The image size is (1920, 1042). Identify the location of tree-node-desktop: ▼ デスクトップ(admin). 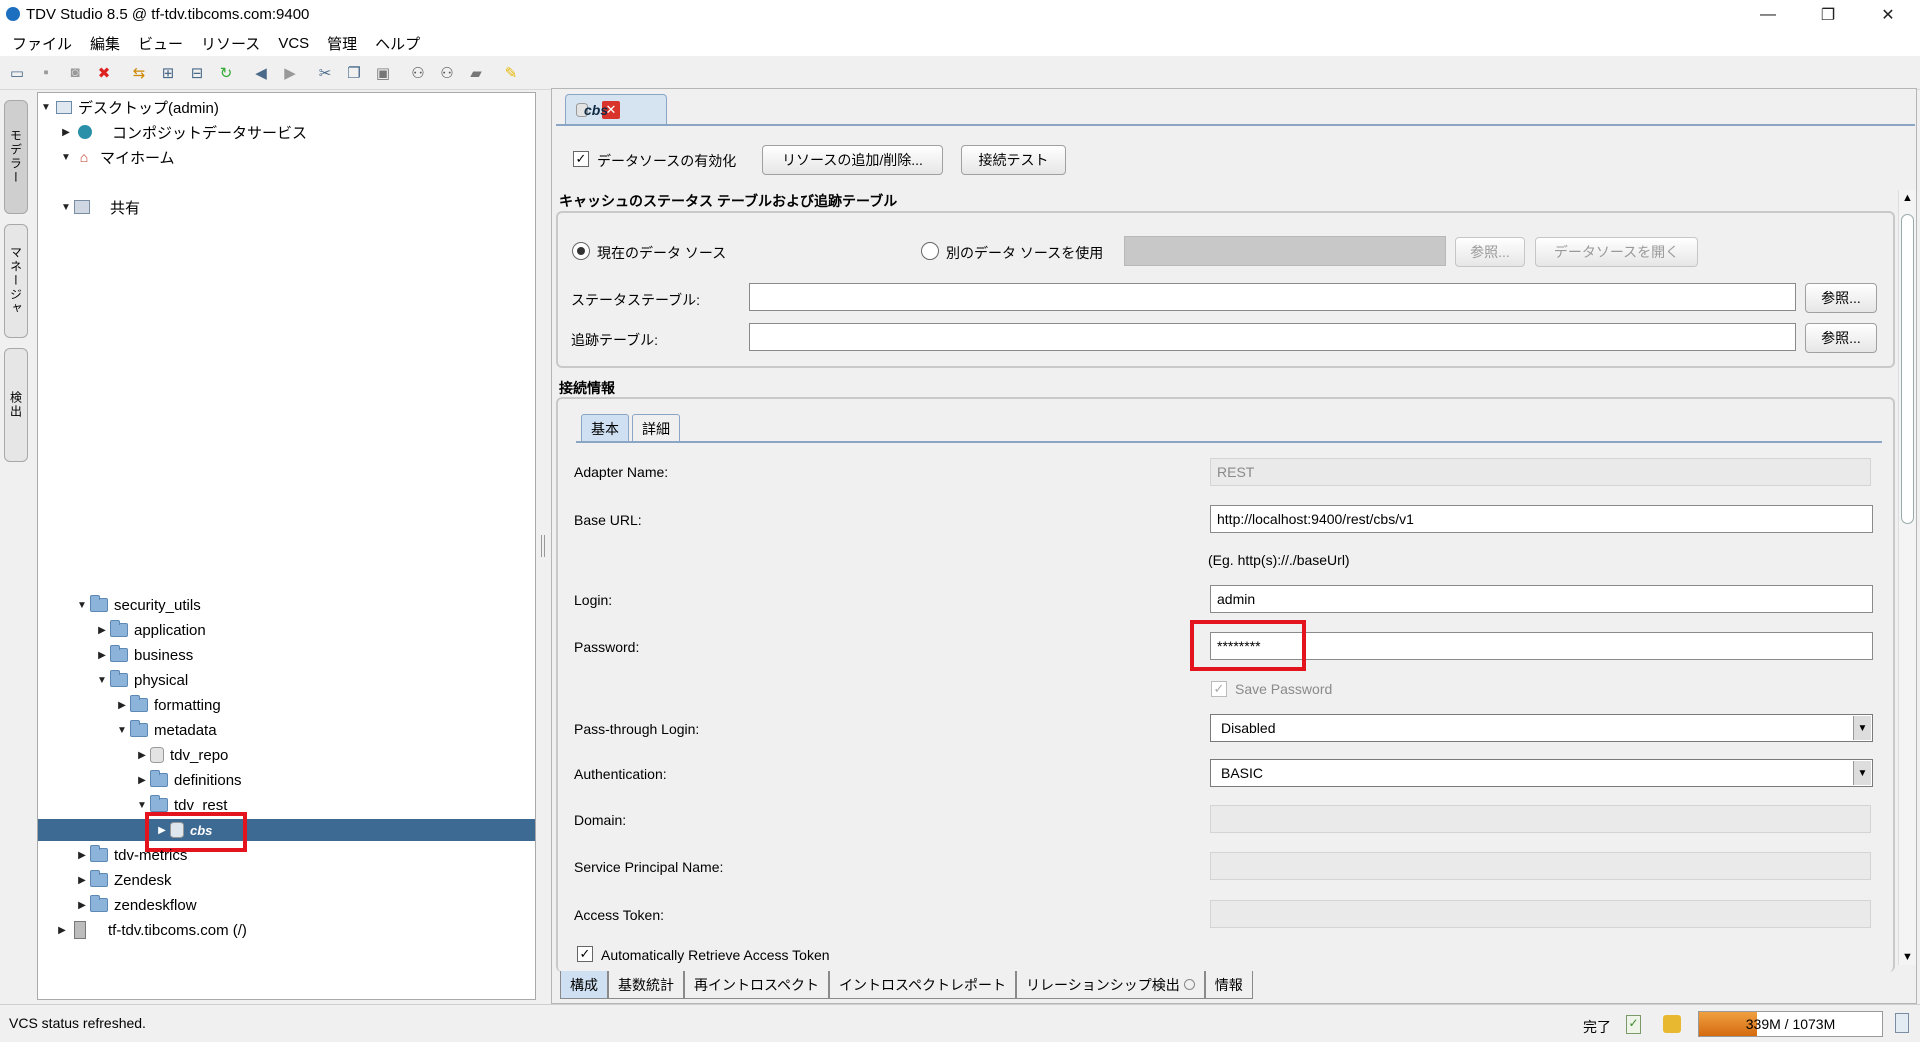
(128, 107).